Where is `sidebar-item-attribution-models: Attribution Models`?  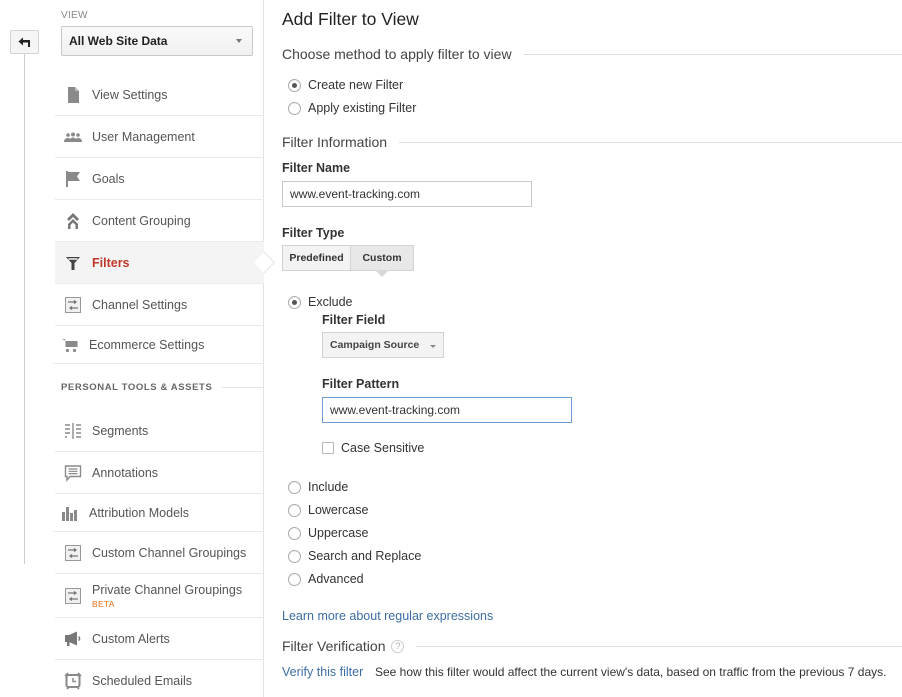 sidebar-item-attribution-models: Attribution Models is located at coordinates (158, 513).